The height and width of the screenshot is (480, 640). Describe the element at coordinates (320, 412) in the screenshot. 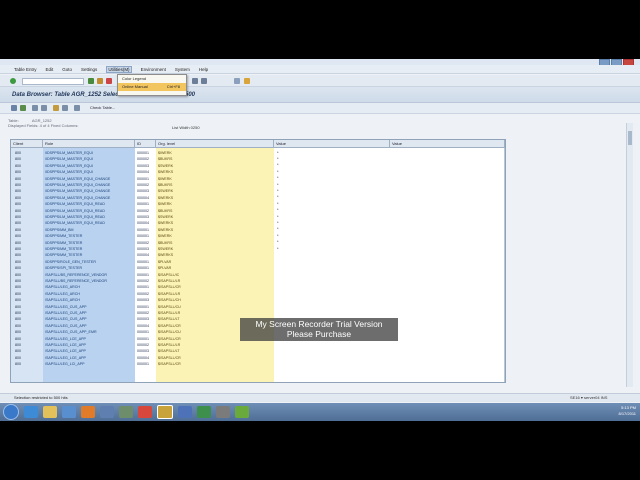

I see `taskbar: 5:13 PM 8/17/2011` at that location.